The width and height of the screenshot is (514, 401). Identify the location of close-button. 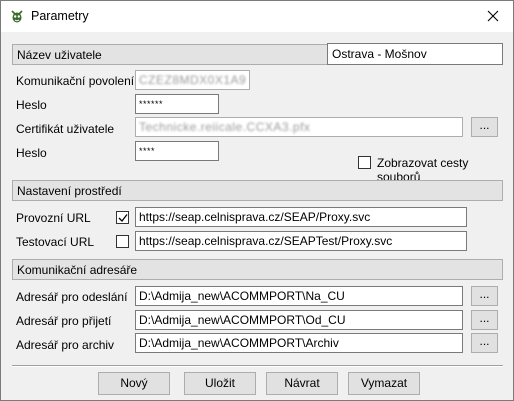
(493, 16).